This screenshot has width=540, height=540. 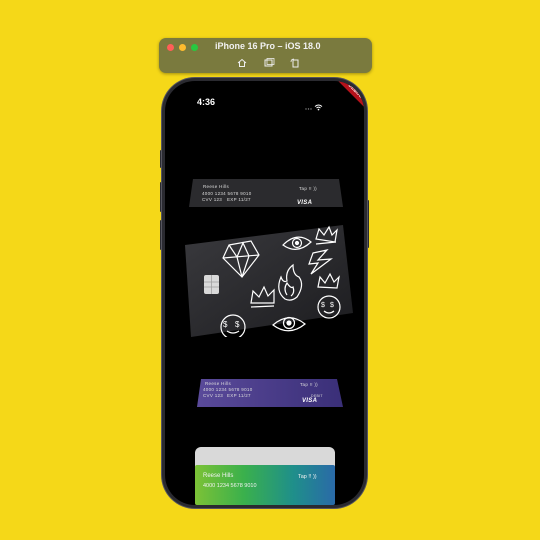 What do you see at coordinates (170, 47) in the screenshot?
I see `close-window-button` at bounding box center [170, 47].